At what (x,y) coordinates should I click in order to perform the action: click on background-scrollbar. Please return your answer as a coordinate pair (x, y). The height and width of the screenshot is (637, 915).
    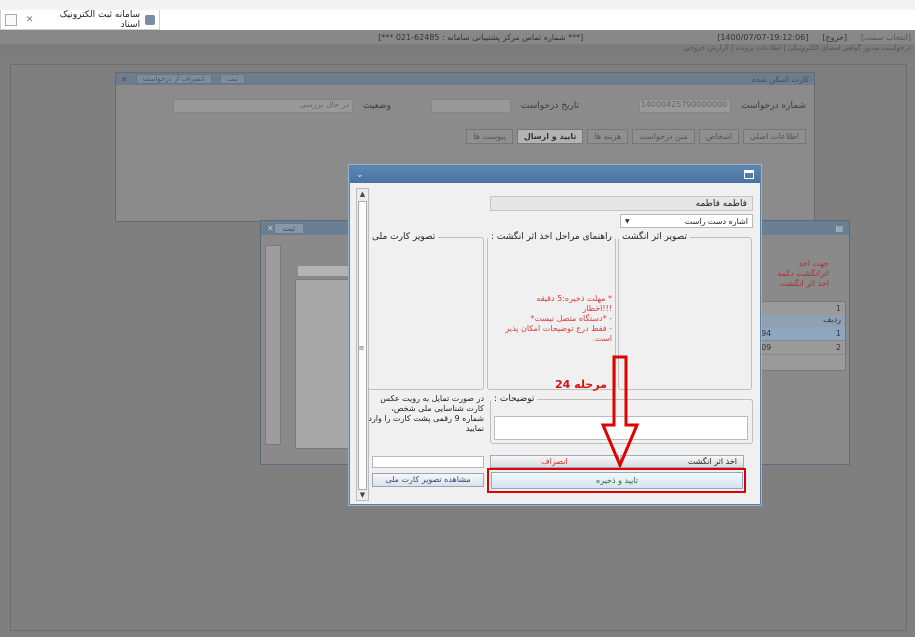
    Looking at the image, I should click on (273, 345).